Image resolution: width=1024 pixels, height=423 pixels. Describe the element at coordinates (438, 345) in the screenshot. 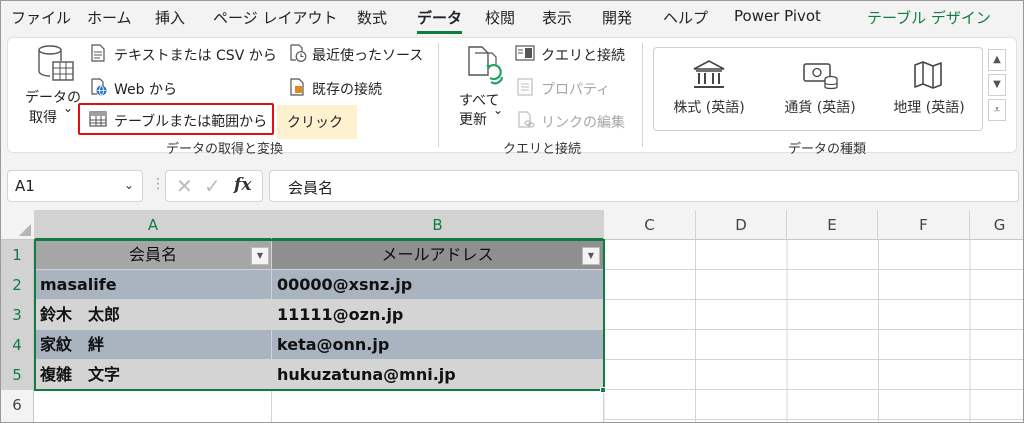

I see `table-cell: keta@onn.jp` at that location.